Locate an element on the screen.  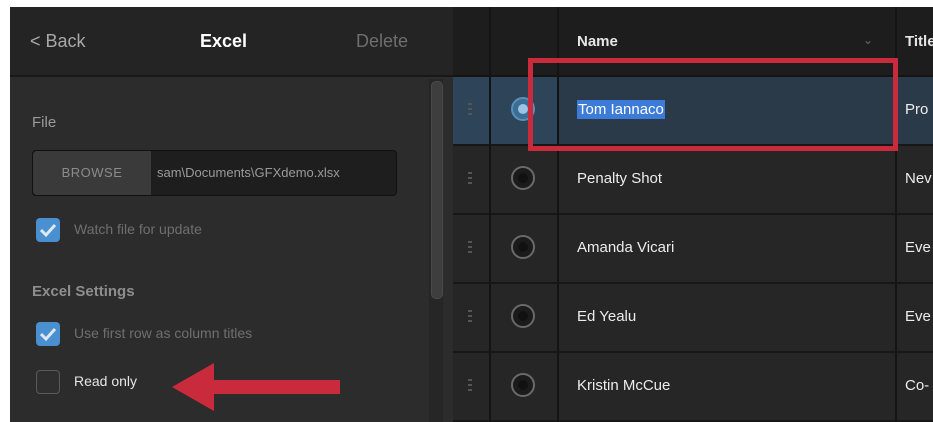
file-picker: BROWSE sam\Documents\GFXdemo.xlsx is located at coordinates (214, 173).